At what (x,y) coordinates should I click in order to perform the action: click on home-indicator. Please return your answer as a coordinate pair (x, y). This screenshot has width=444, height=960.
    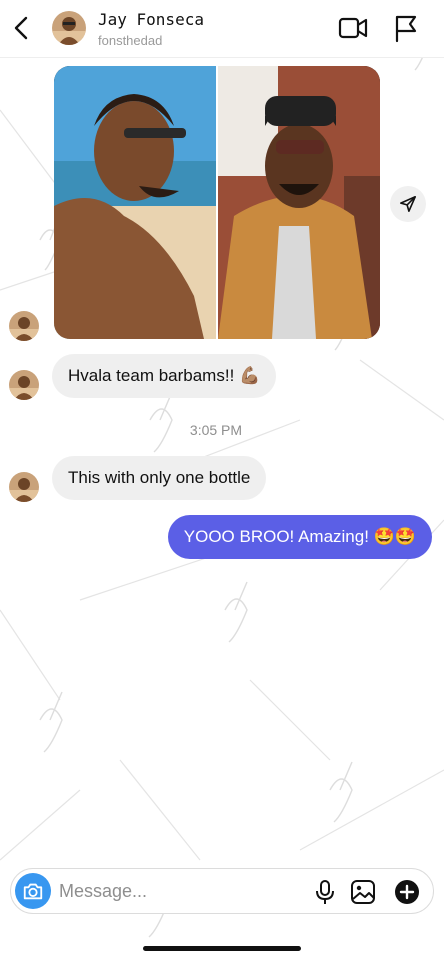
    Looking at the image, I should click on (222, 948).